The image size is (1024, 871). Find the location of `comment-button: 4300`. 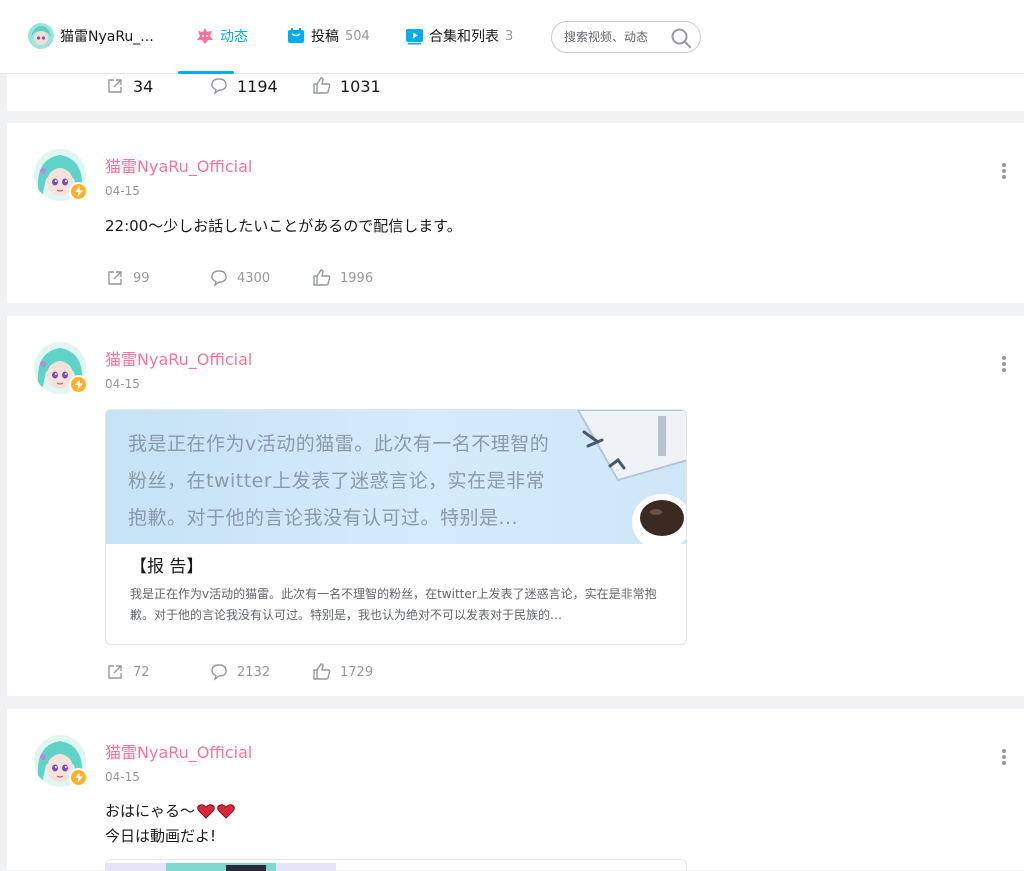

comment-button: 4300 is located at coordinates (239, 278).